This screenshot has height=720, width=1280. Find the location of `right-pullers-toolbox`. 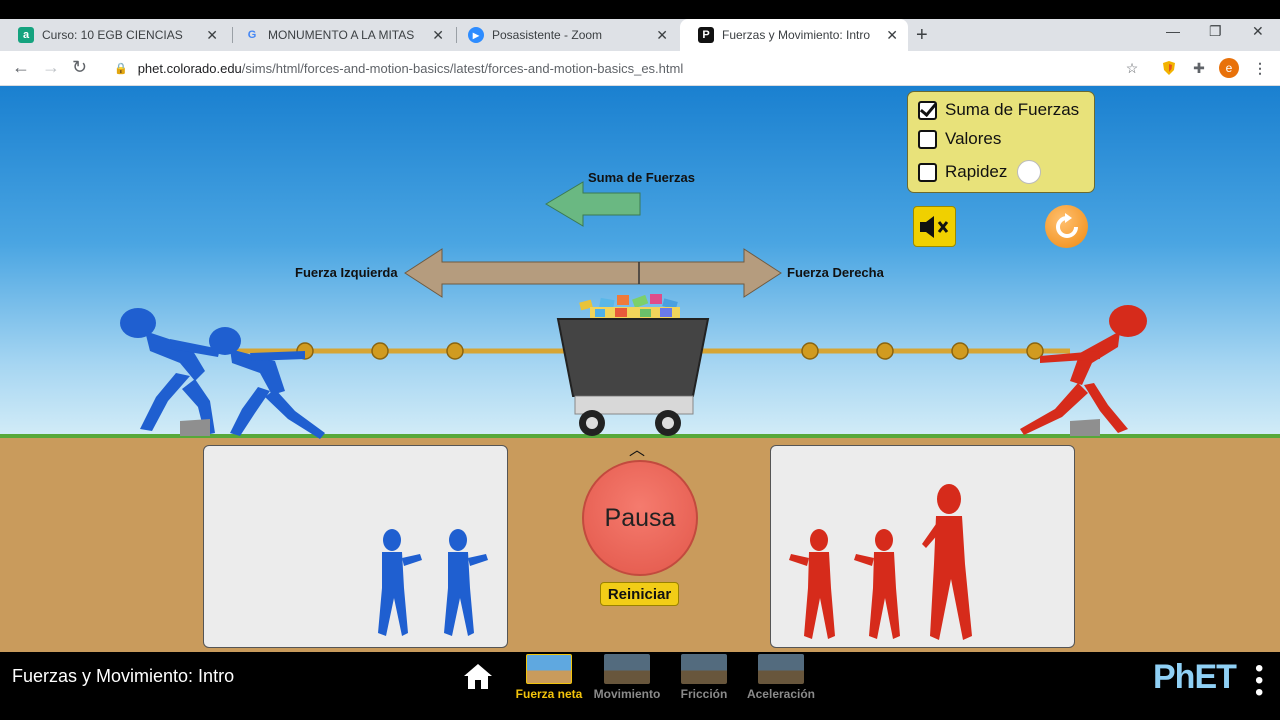

right-pullers-toolbox is located at coordinates (922, 546).